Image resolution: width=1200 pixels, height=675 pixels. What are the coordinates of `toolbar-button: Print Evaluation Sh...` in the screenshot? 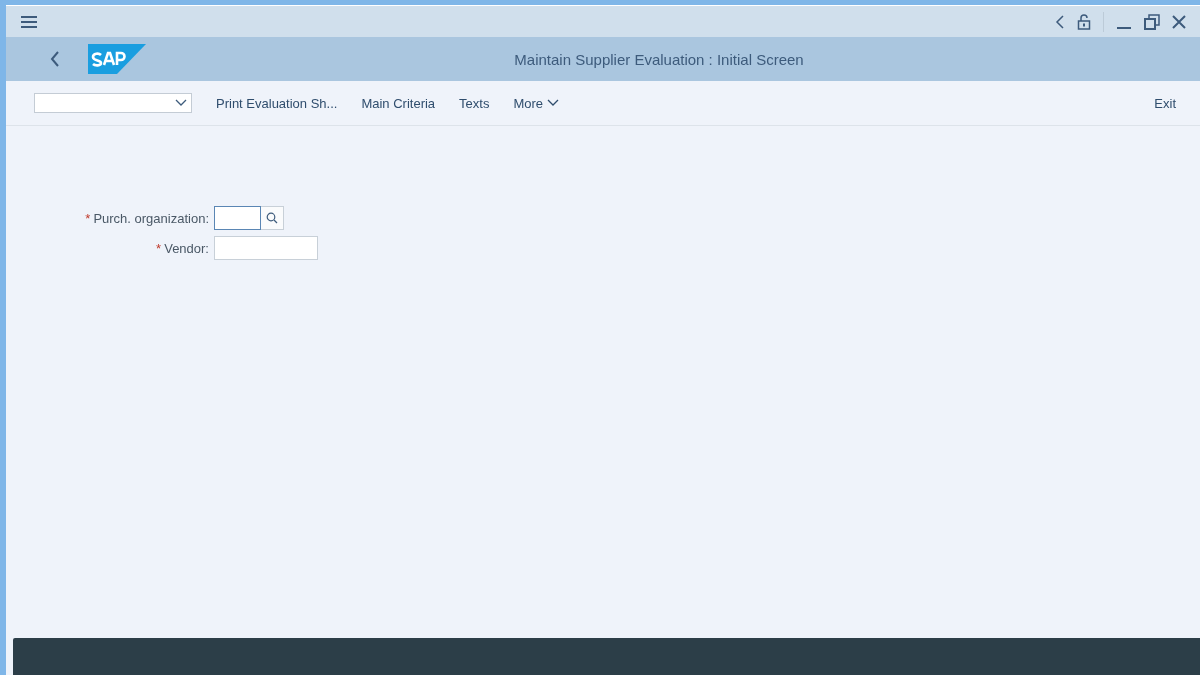 It's located at (277, 103).